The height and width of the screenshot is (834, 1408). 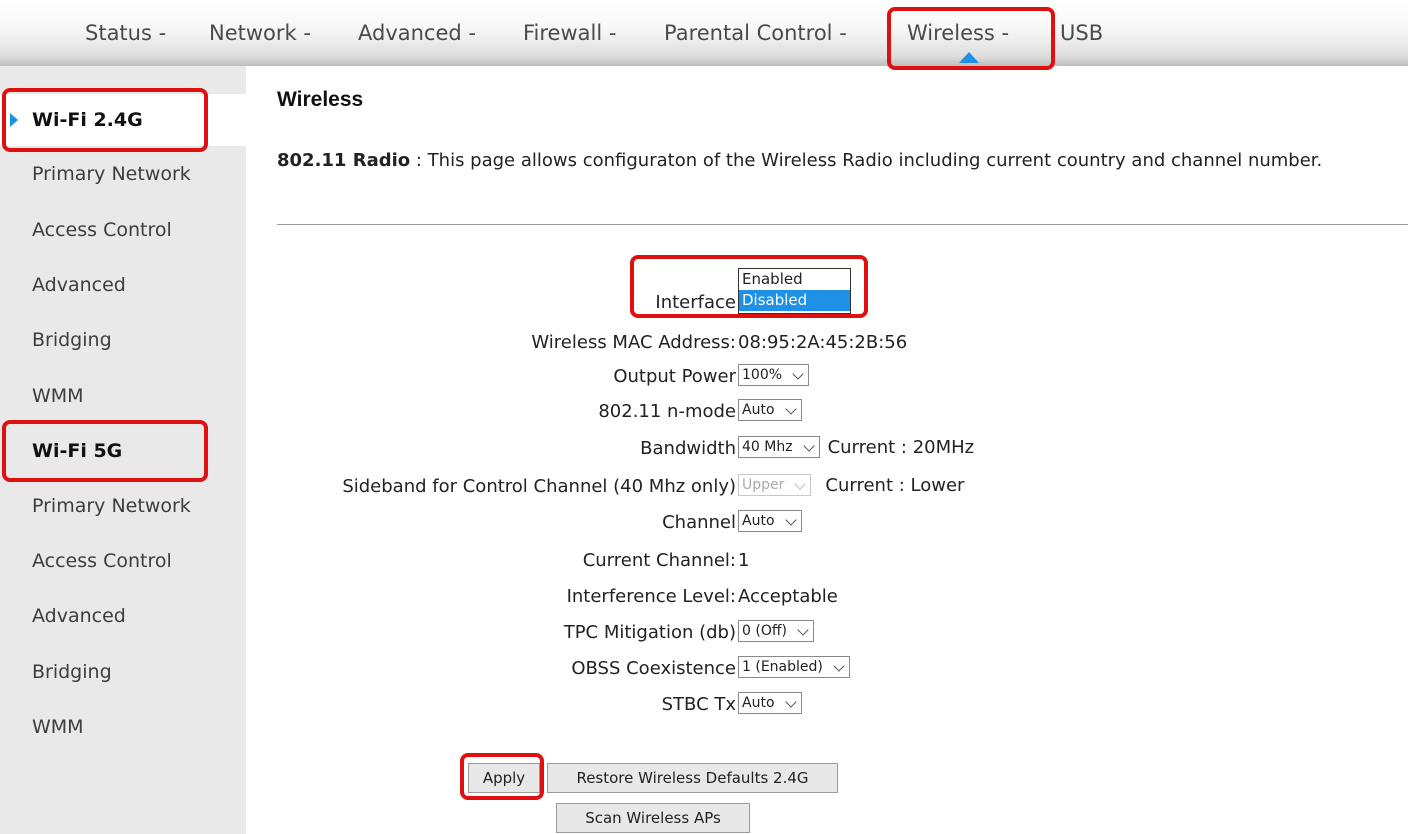 What do you see at coordinates (958, 33) in the screenshot?
I see `nav-wireless: Wireless -` at bounding box center [958, 33].